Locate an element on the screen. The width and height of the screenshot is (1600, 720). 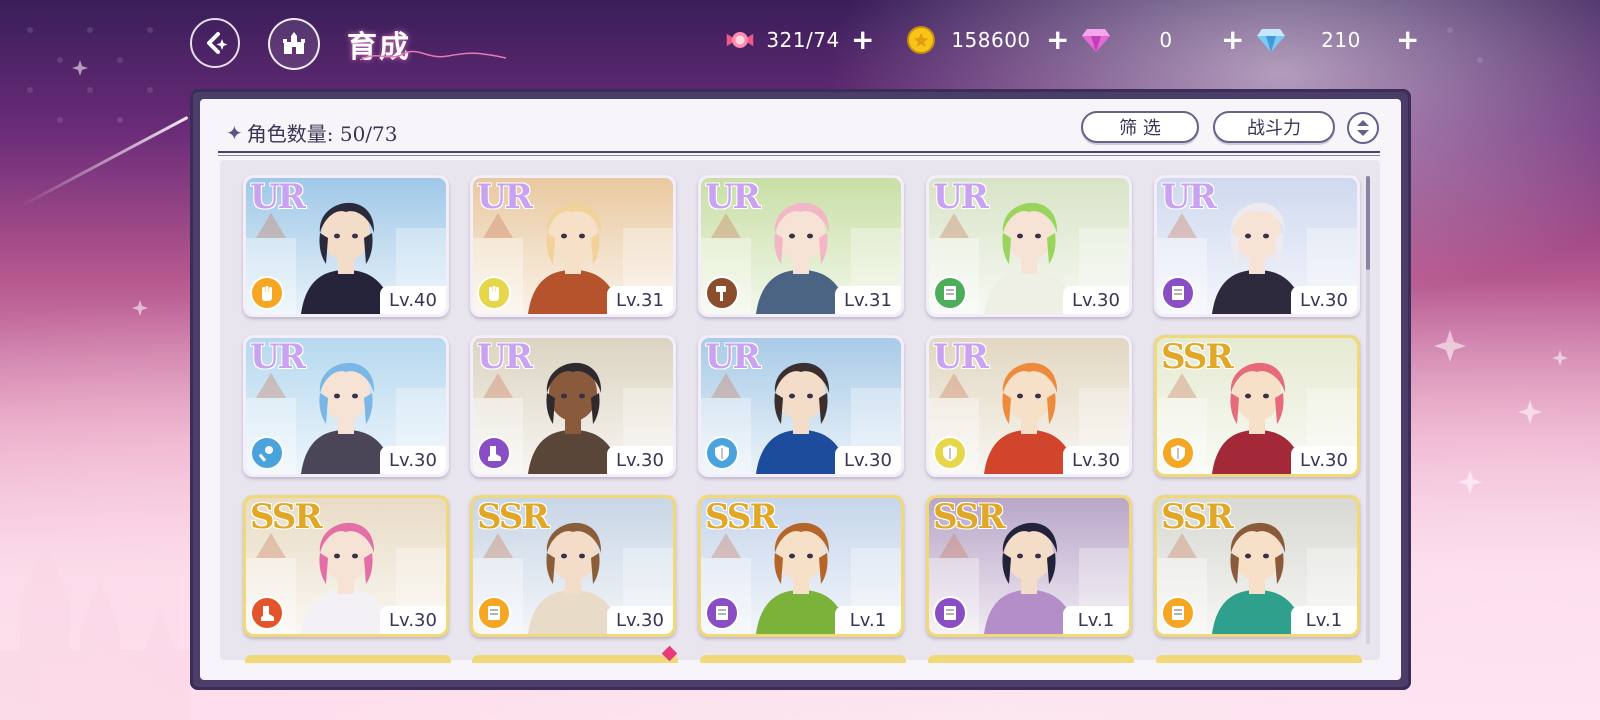
sort-power-button-label: 战斗力 is located at coordinates (1274, 128).